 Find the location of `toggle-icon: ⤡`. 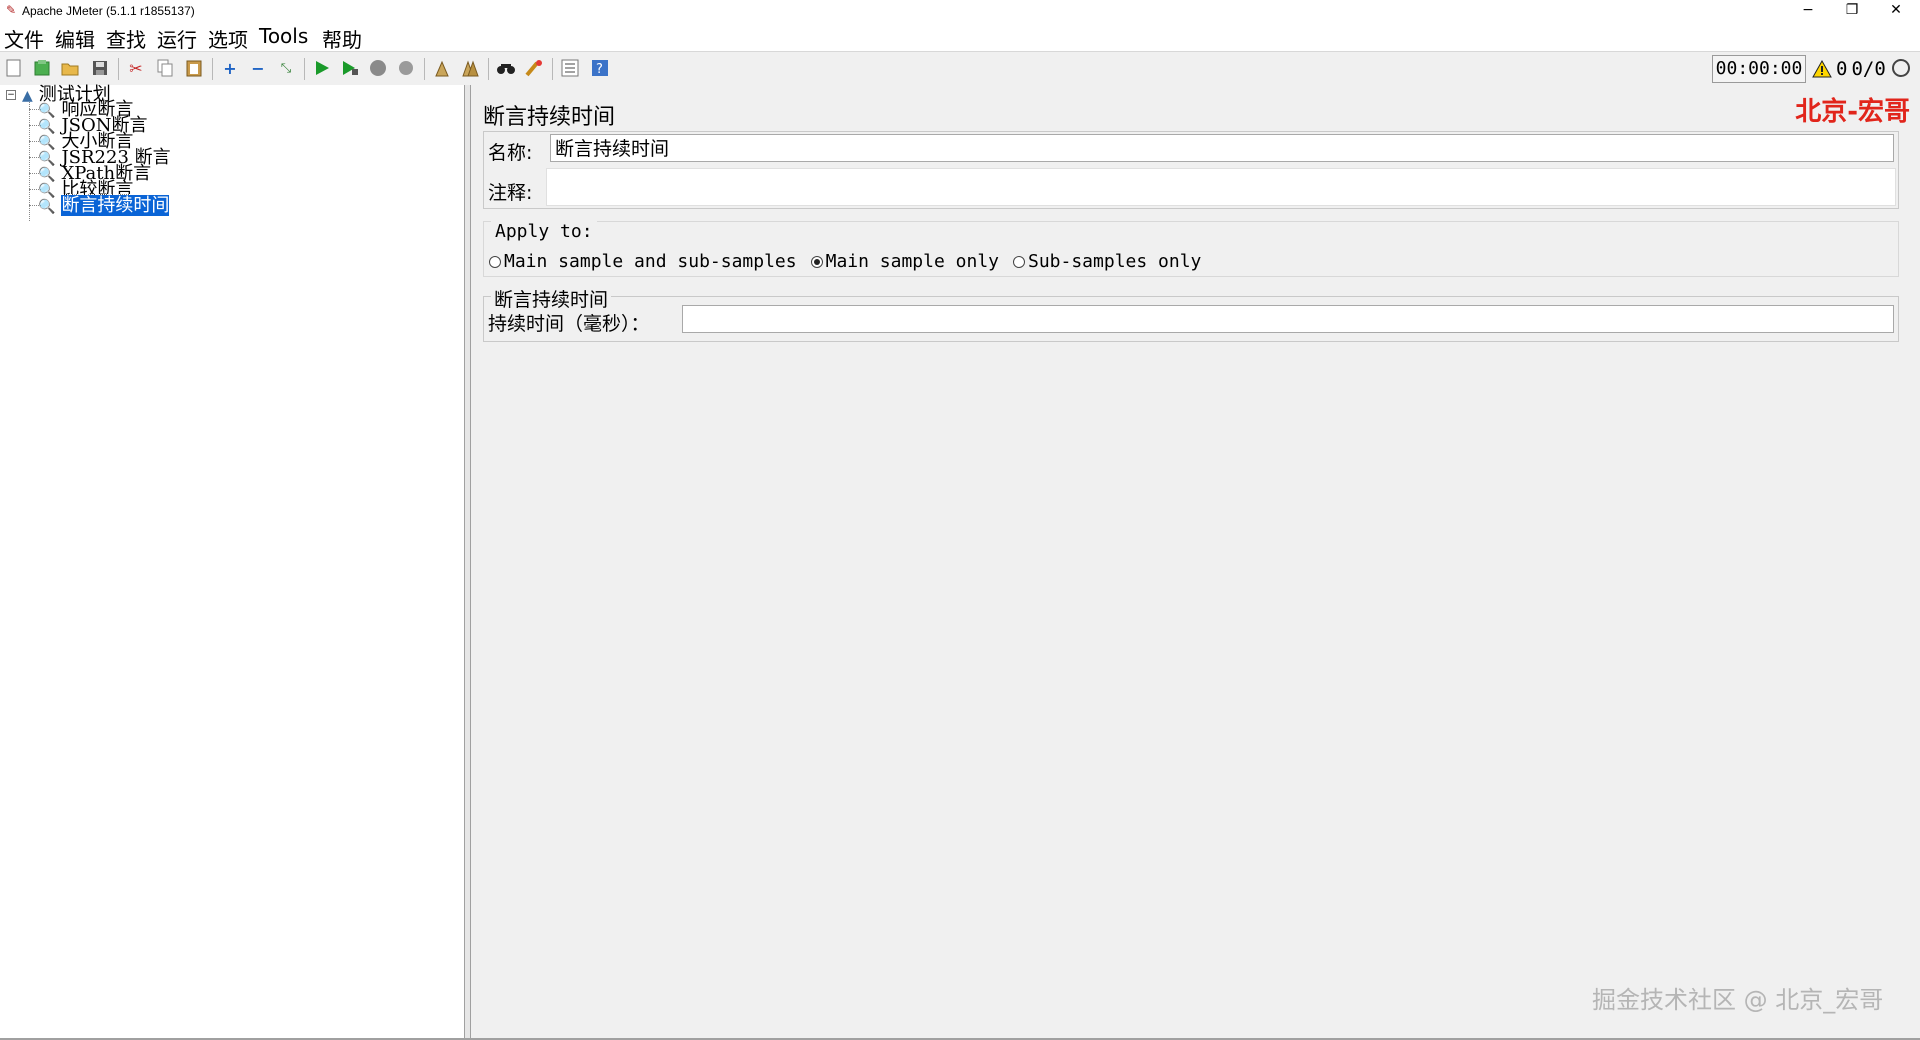

toggle-icon: ⤡ is located at coordinates (286, 68).